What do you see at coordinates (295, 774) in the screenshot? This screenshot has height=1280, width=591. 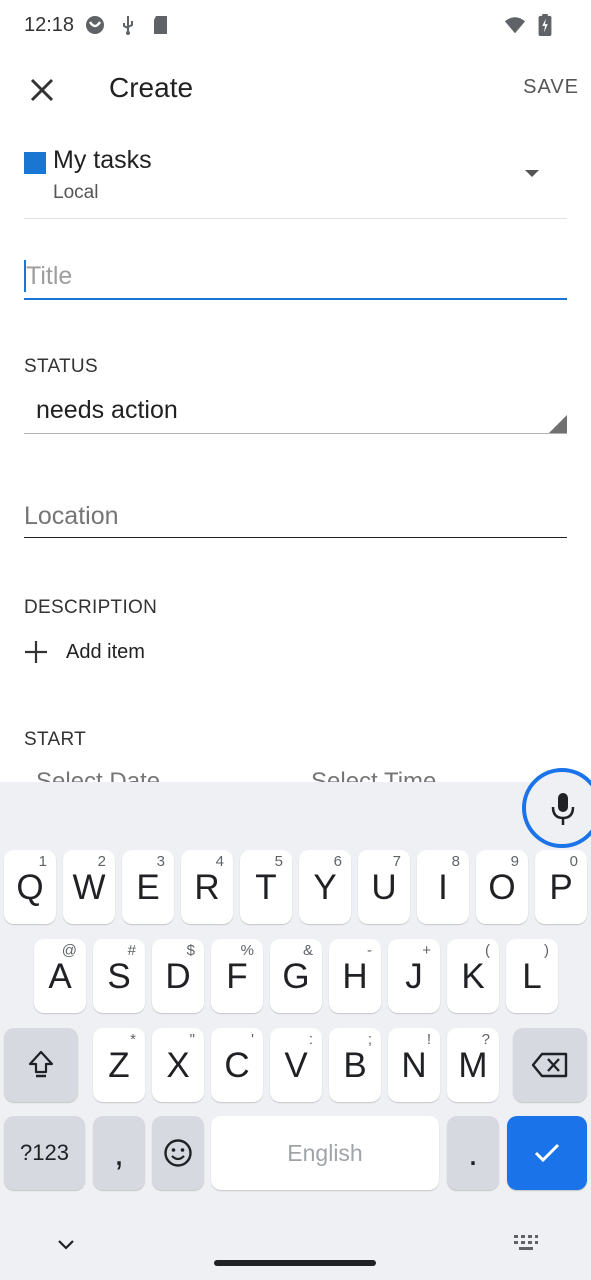 I see `start-date-row: Select Date Select Time` at bounding box center [295, 774].